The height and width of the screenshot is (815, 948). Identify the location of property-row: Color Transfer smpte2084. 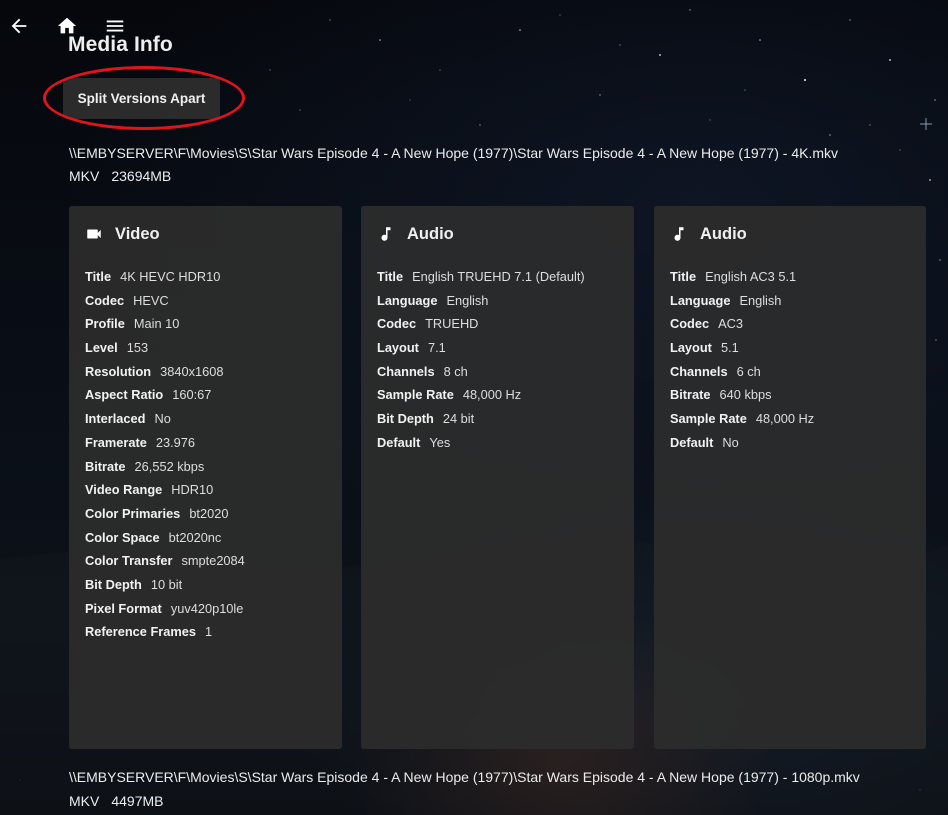
(205, 561).